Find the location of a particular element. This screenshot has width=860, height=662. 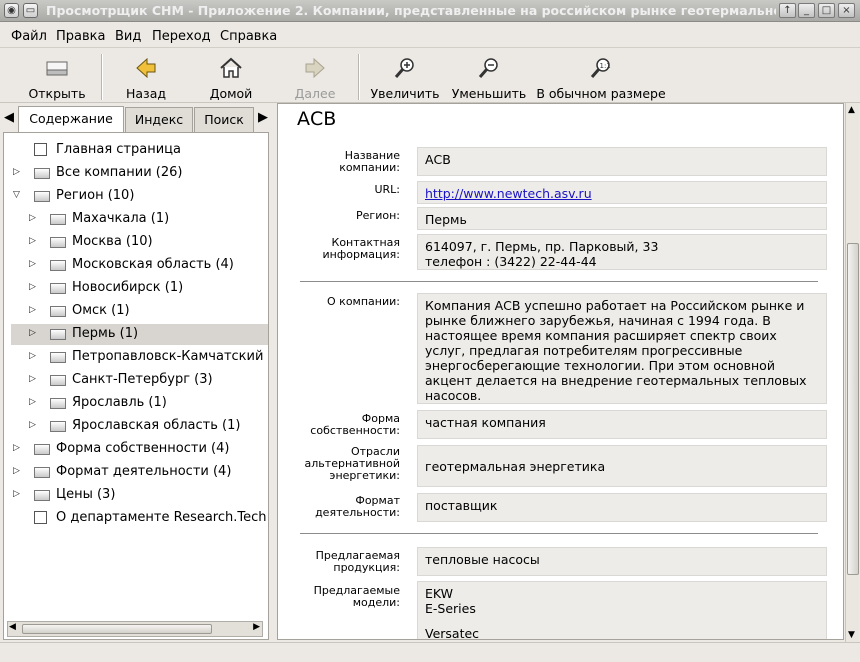

minimize-icon: _ is located at coordinates (806, 10).